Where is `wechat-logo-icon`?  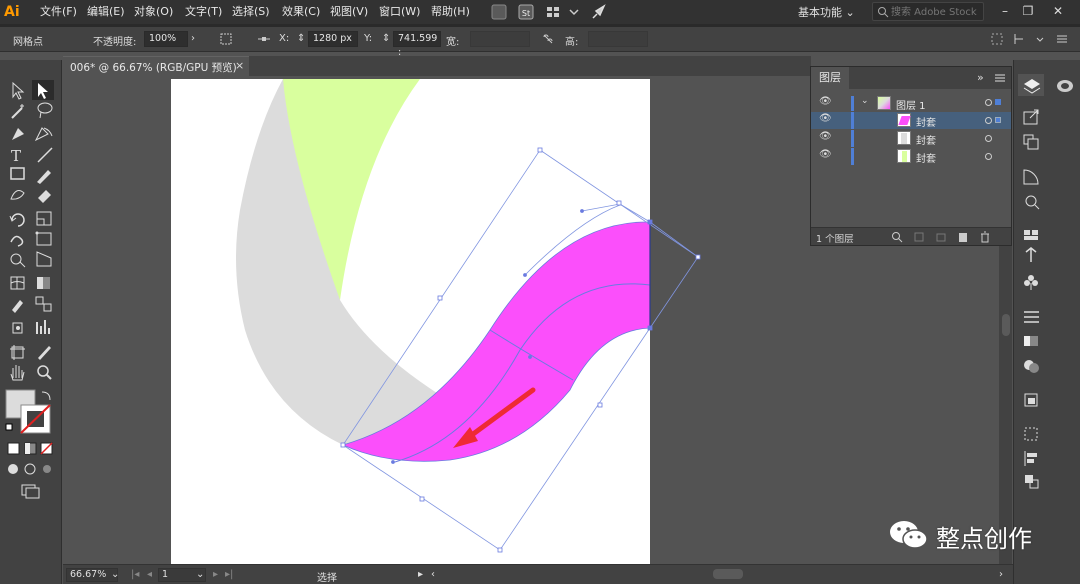
wechat-logo-icon is located at coordinates (909, 535).